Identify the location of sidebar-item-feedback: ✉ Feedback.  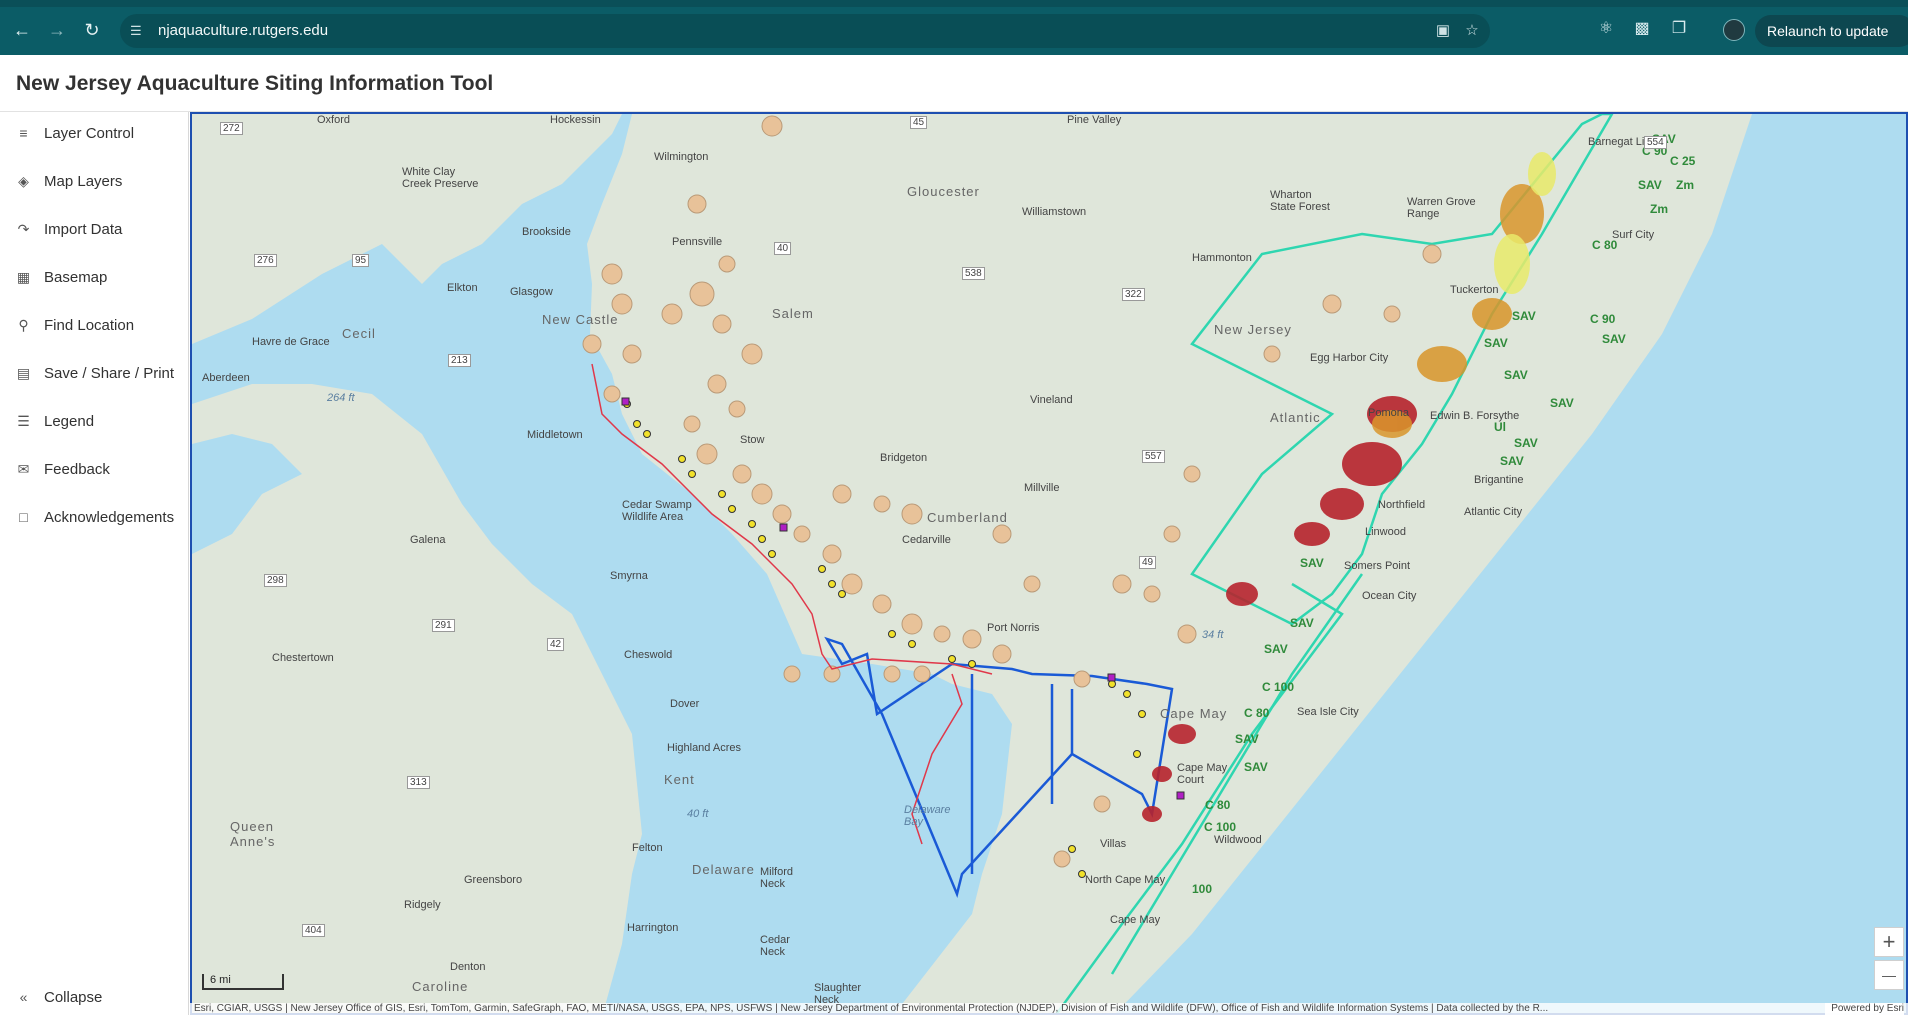
(94, 470).